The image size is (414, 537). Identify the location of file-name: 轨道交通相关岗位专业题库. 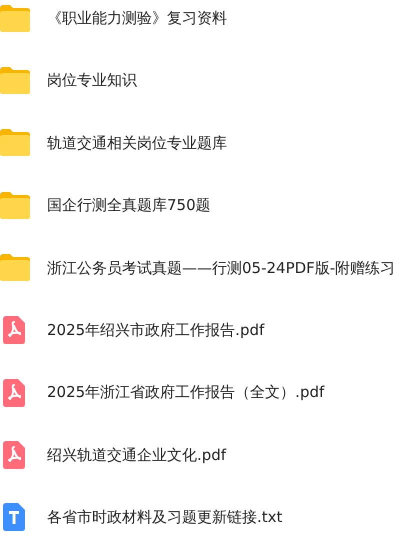
(137, 143).